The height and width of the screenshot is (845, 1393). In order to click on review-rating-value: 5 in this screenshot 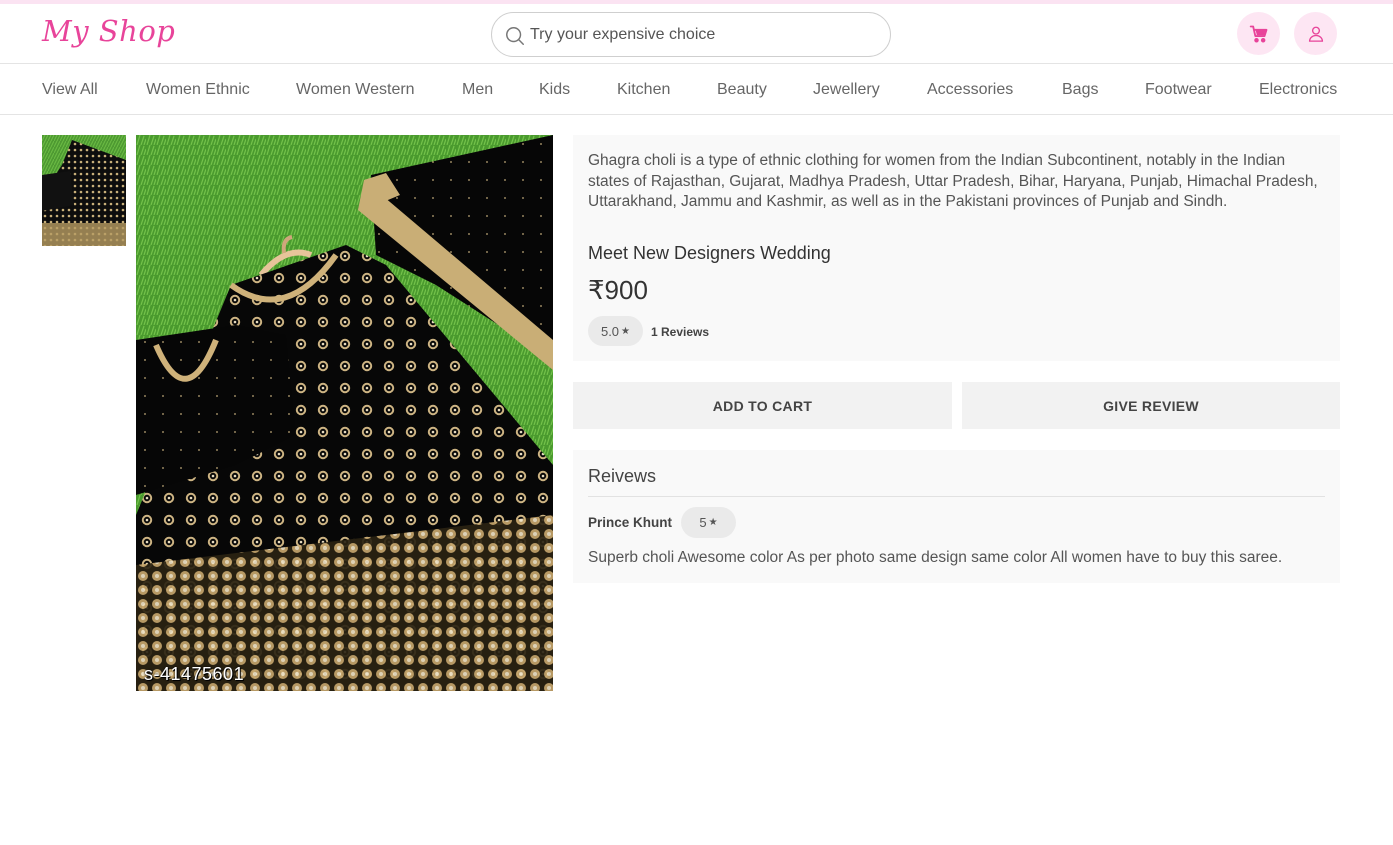, I will do `click(703, 522)`.